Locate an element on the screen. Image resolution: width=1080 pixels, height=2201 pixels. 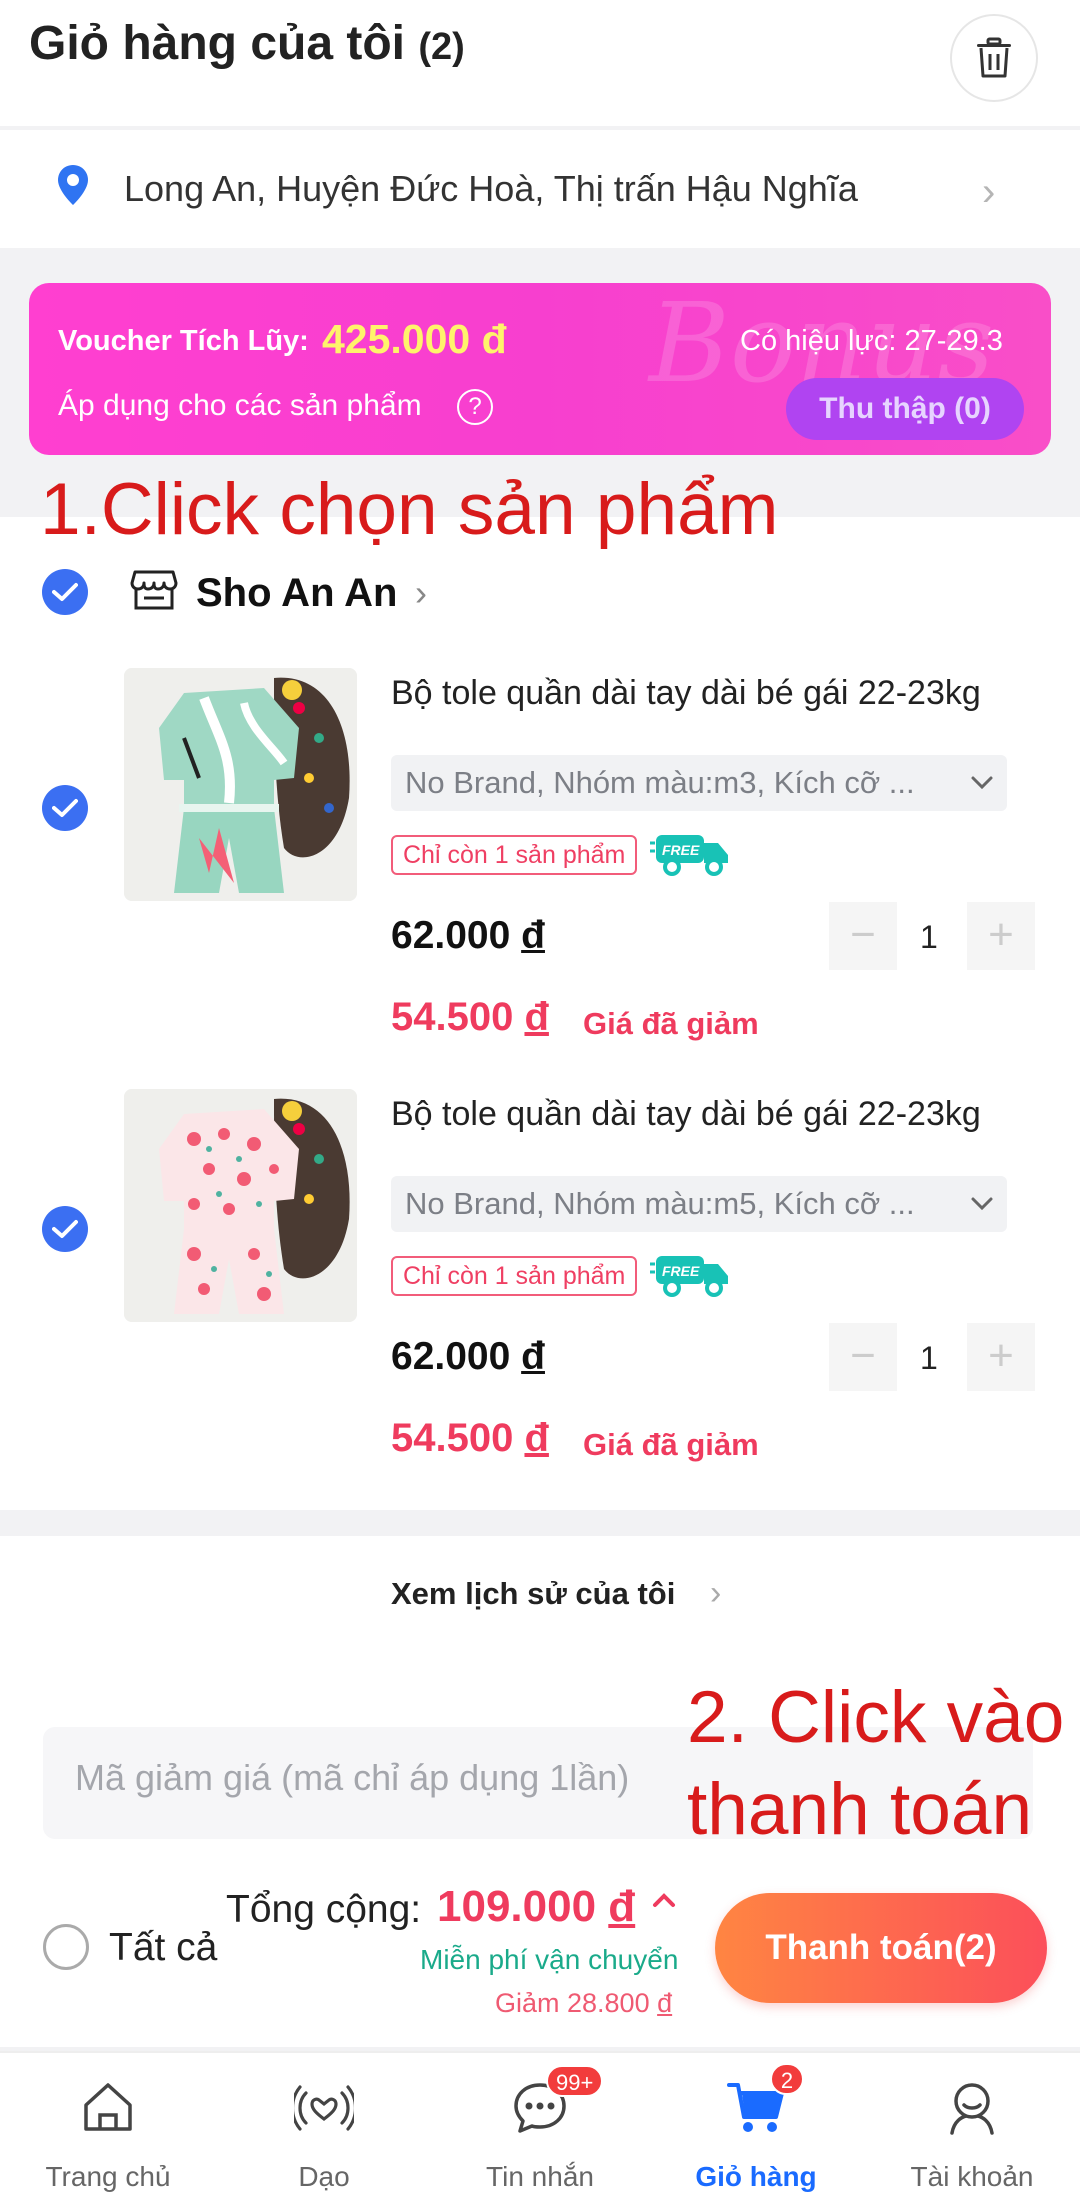
voucher-label: Voucher Tích Lũy: is located at coordinates (183, 341).